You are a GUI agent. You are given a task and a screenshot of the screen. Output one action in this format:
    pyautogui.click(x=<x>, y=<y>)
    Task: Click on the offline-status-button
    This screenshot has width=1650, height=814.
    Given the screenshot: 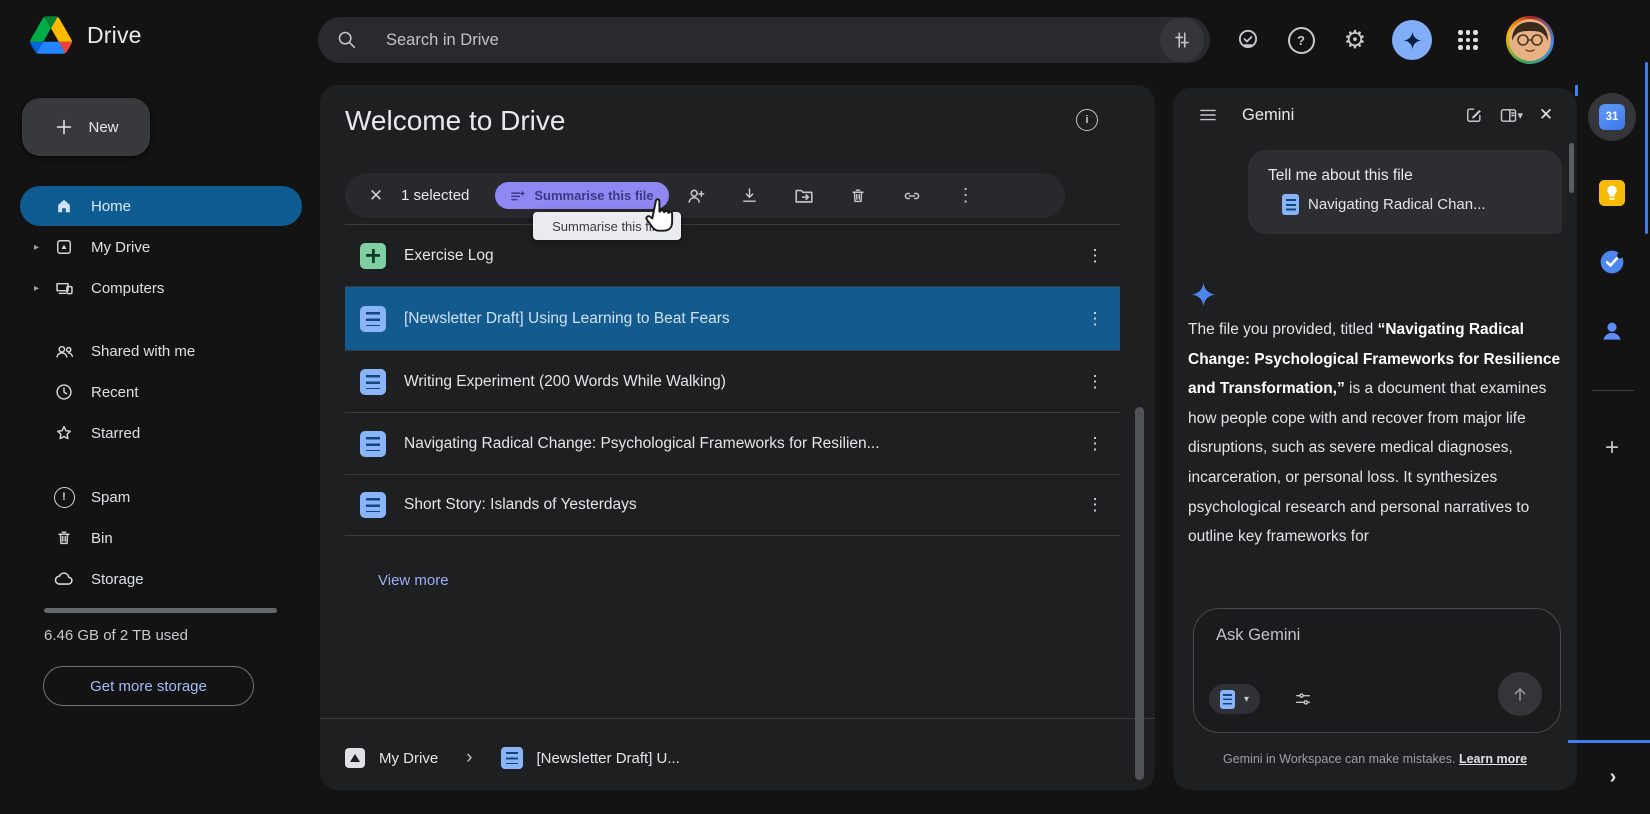 What is the action you would take?
    pyautogui.click(x=1248, y=40)
    